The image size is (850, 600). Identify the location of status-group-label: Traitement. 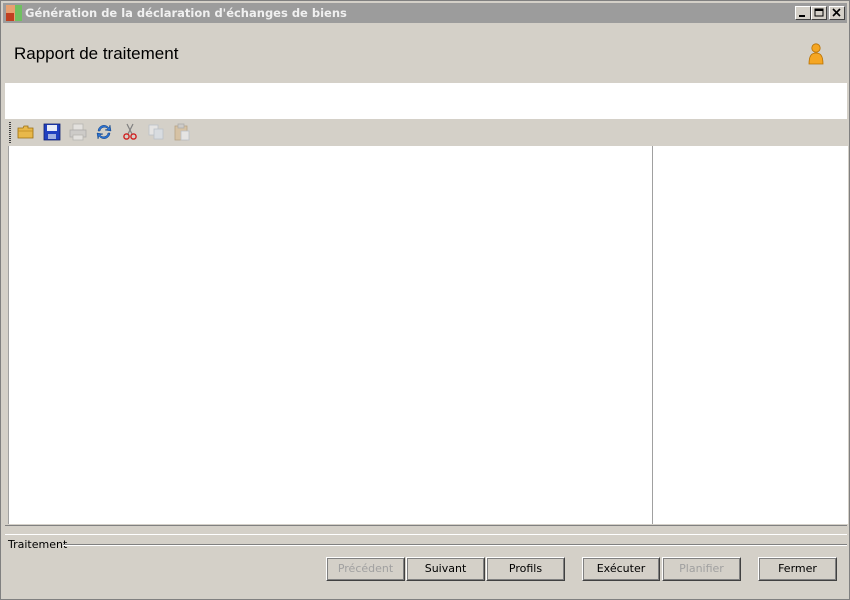
(38, 544).